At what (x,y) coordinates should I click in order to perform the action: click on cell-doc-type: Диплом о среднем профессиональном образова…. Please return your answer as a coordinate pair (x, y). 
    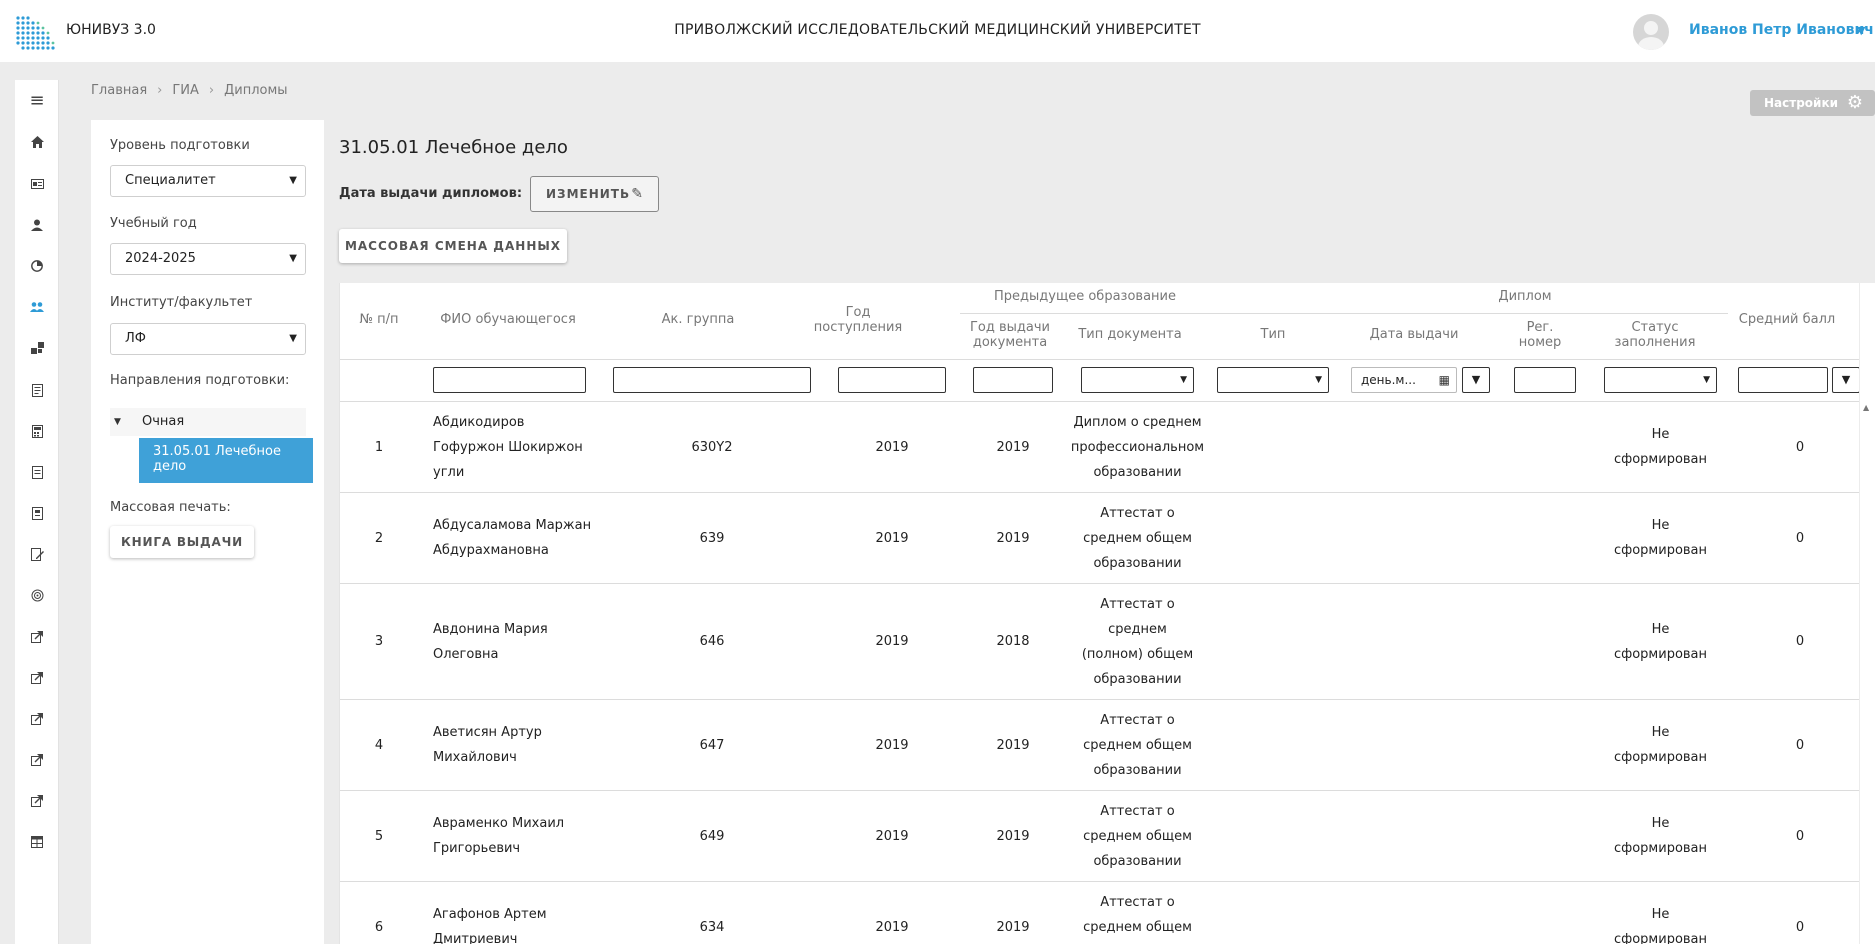
    Looking at the image, I should click on (1137, 447).